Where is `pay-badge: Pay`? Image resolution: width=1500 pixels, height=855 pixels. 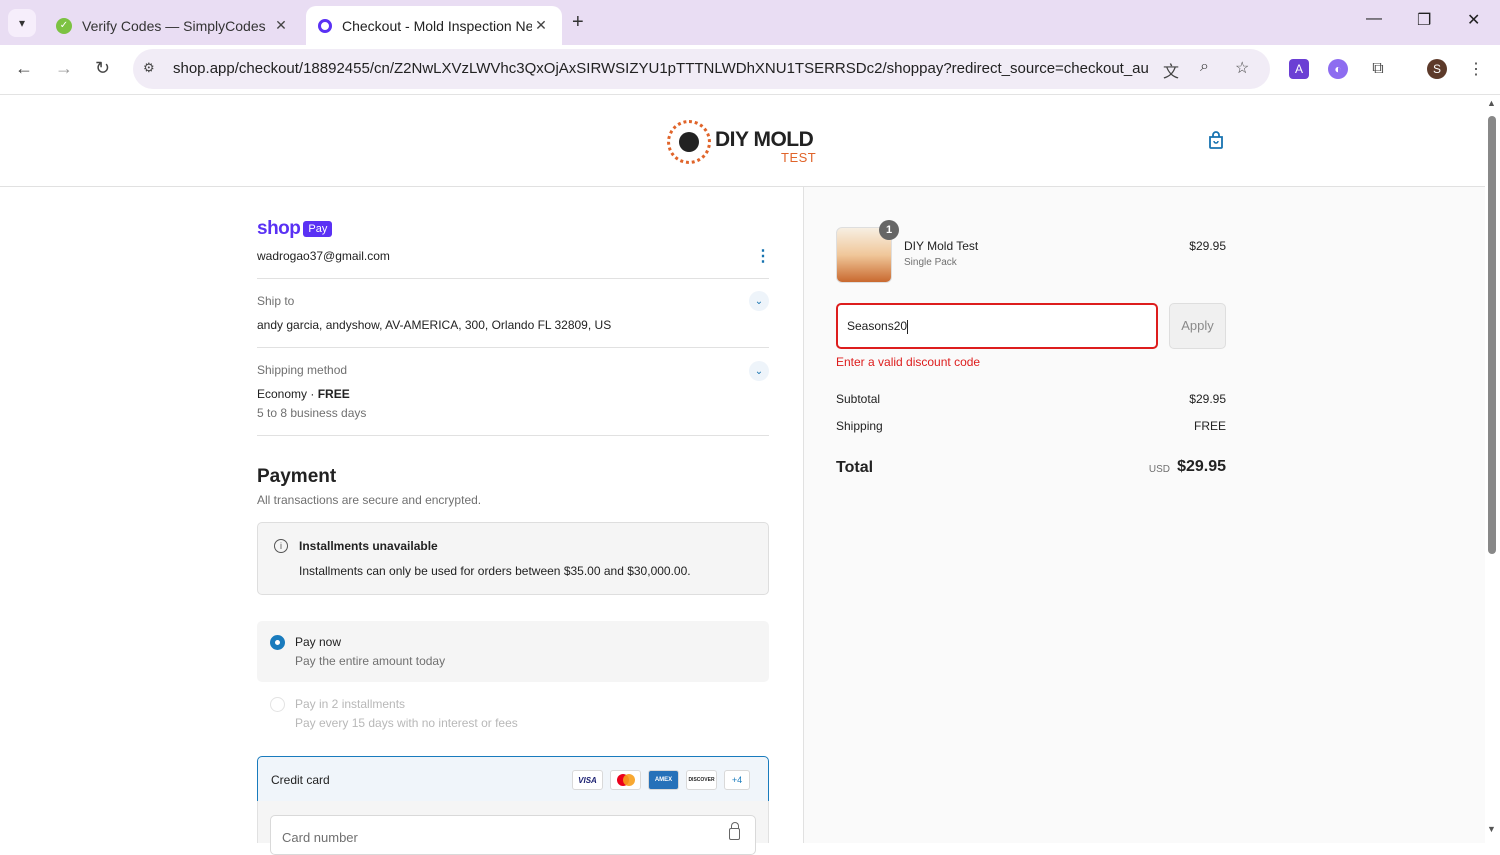
pay-badge: Pay is located at coordinates (318, 229).